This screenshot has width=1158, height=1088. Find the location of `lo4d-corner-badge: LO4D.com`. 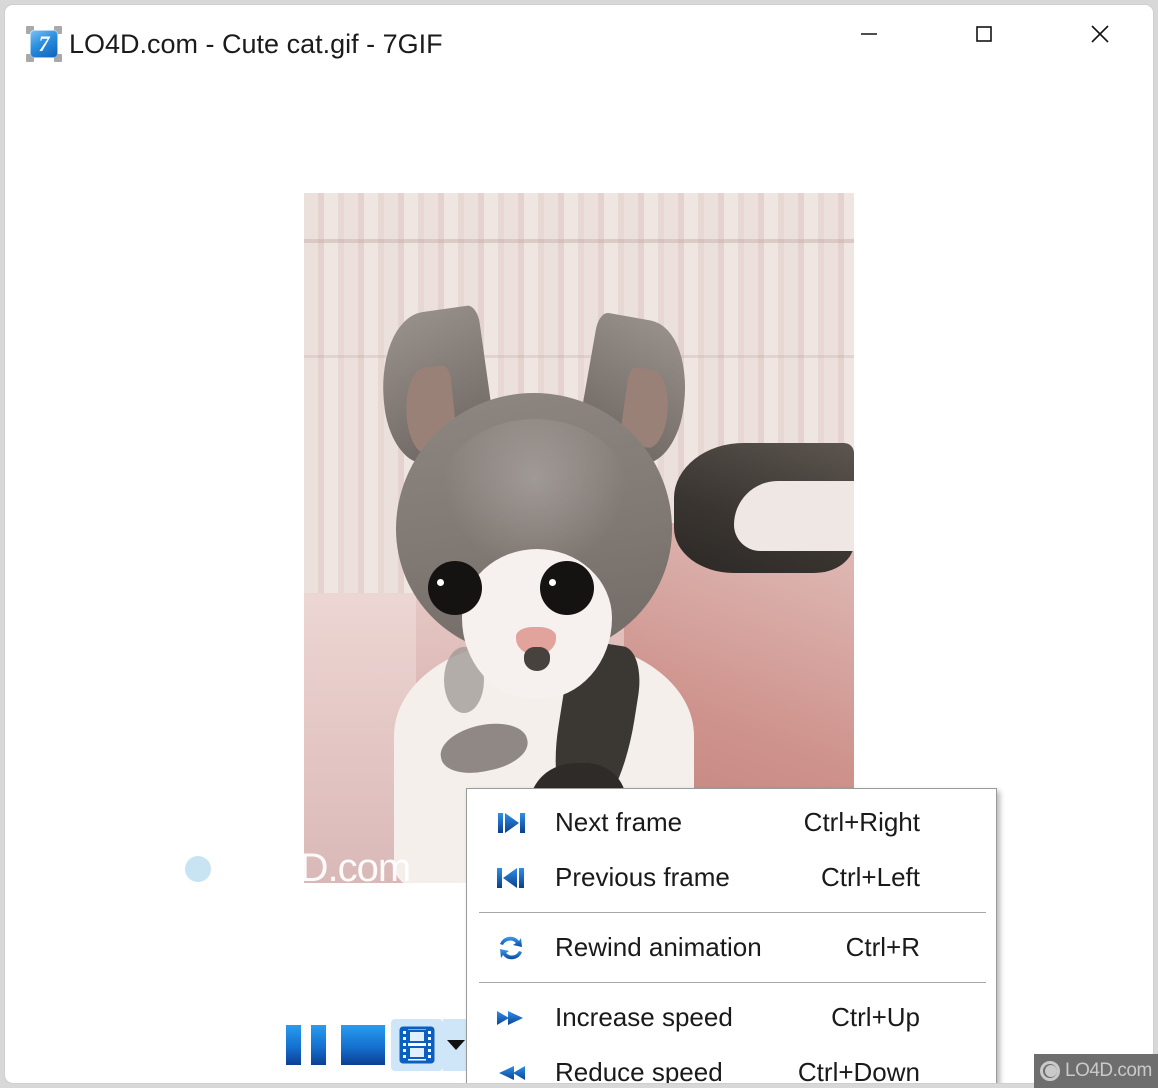

lo4d-corner-badge: LO4D.com is located at coordinates (1096, 1071).